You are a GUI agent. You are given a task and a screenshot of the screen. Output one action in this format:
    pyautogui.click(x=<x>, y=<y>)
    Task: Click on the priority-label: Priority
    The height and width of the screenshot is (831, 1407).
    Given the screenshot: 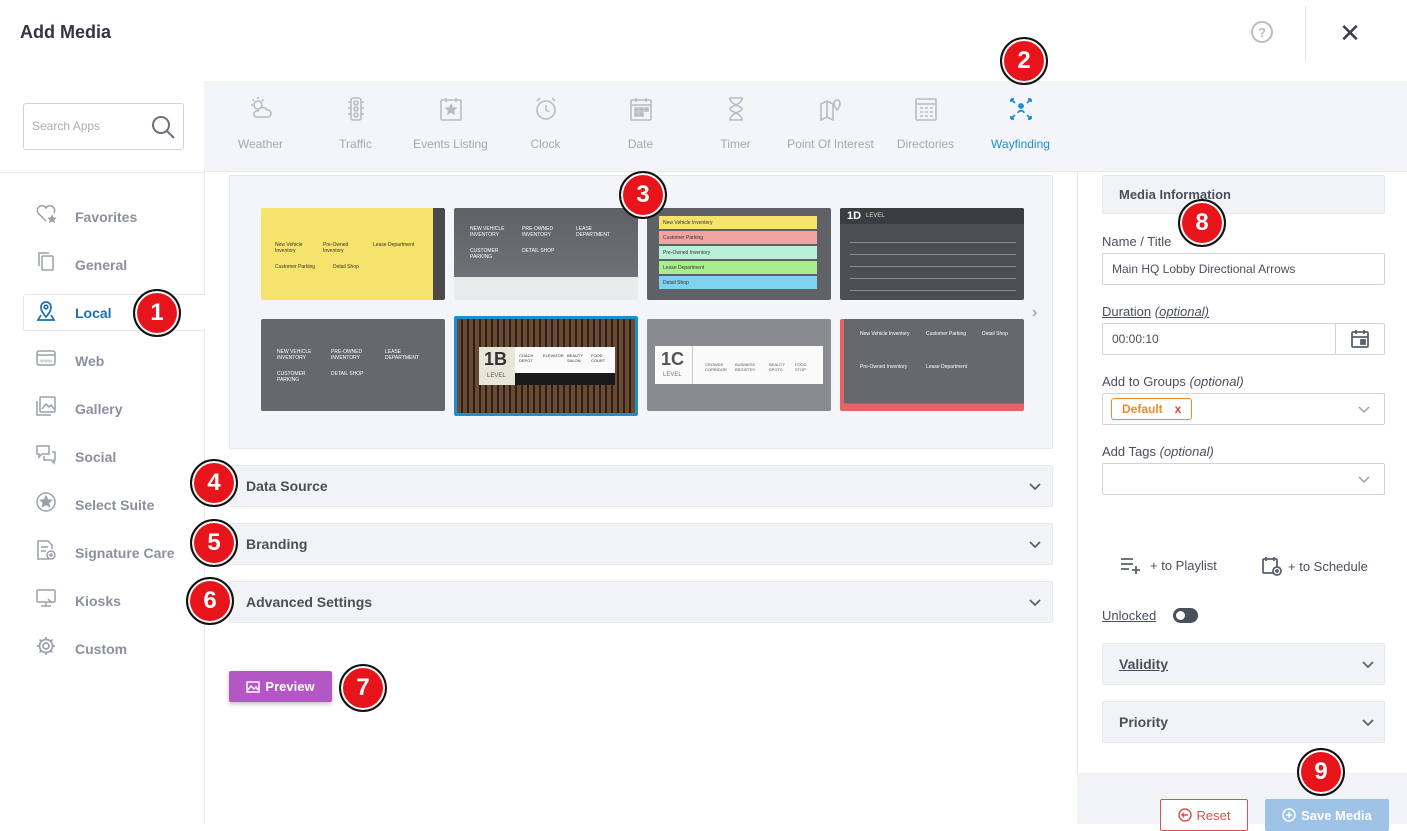 What is the action you would take?
    pyautogui.click(x=1144, y=722)
    